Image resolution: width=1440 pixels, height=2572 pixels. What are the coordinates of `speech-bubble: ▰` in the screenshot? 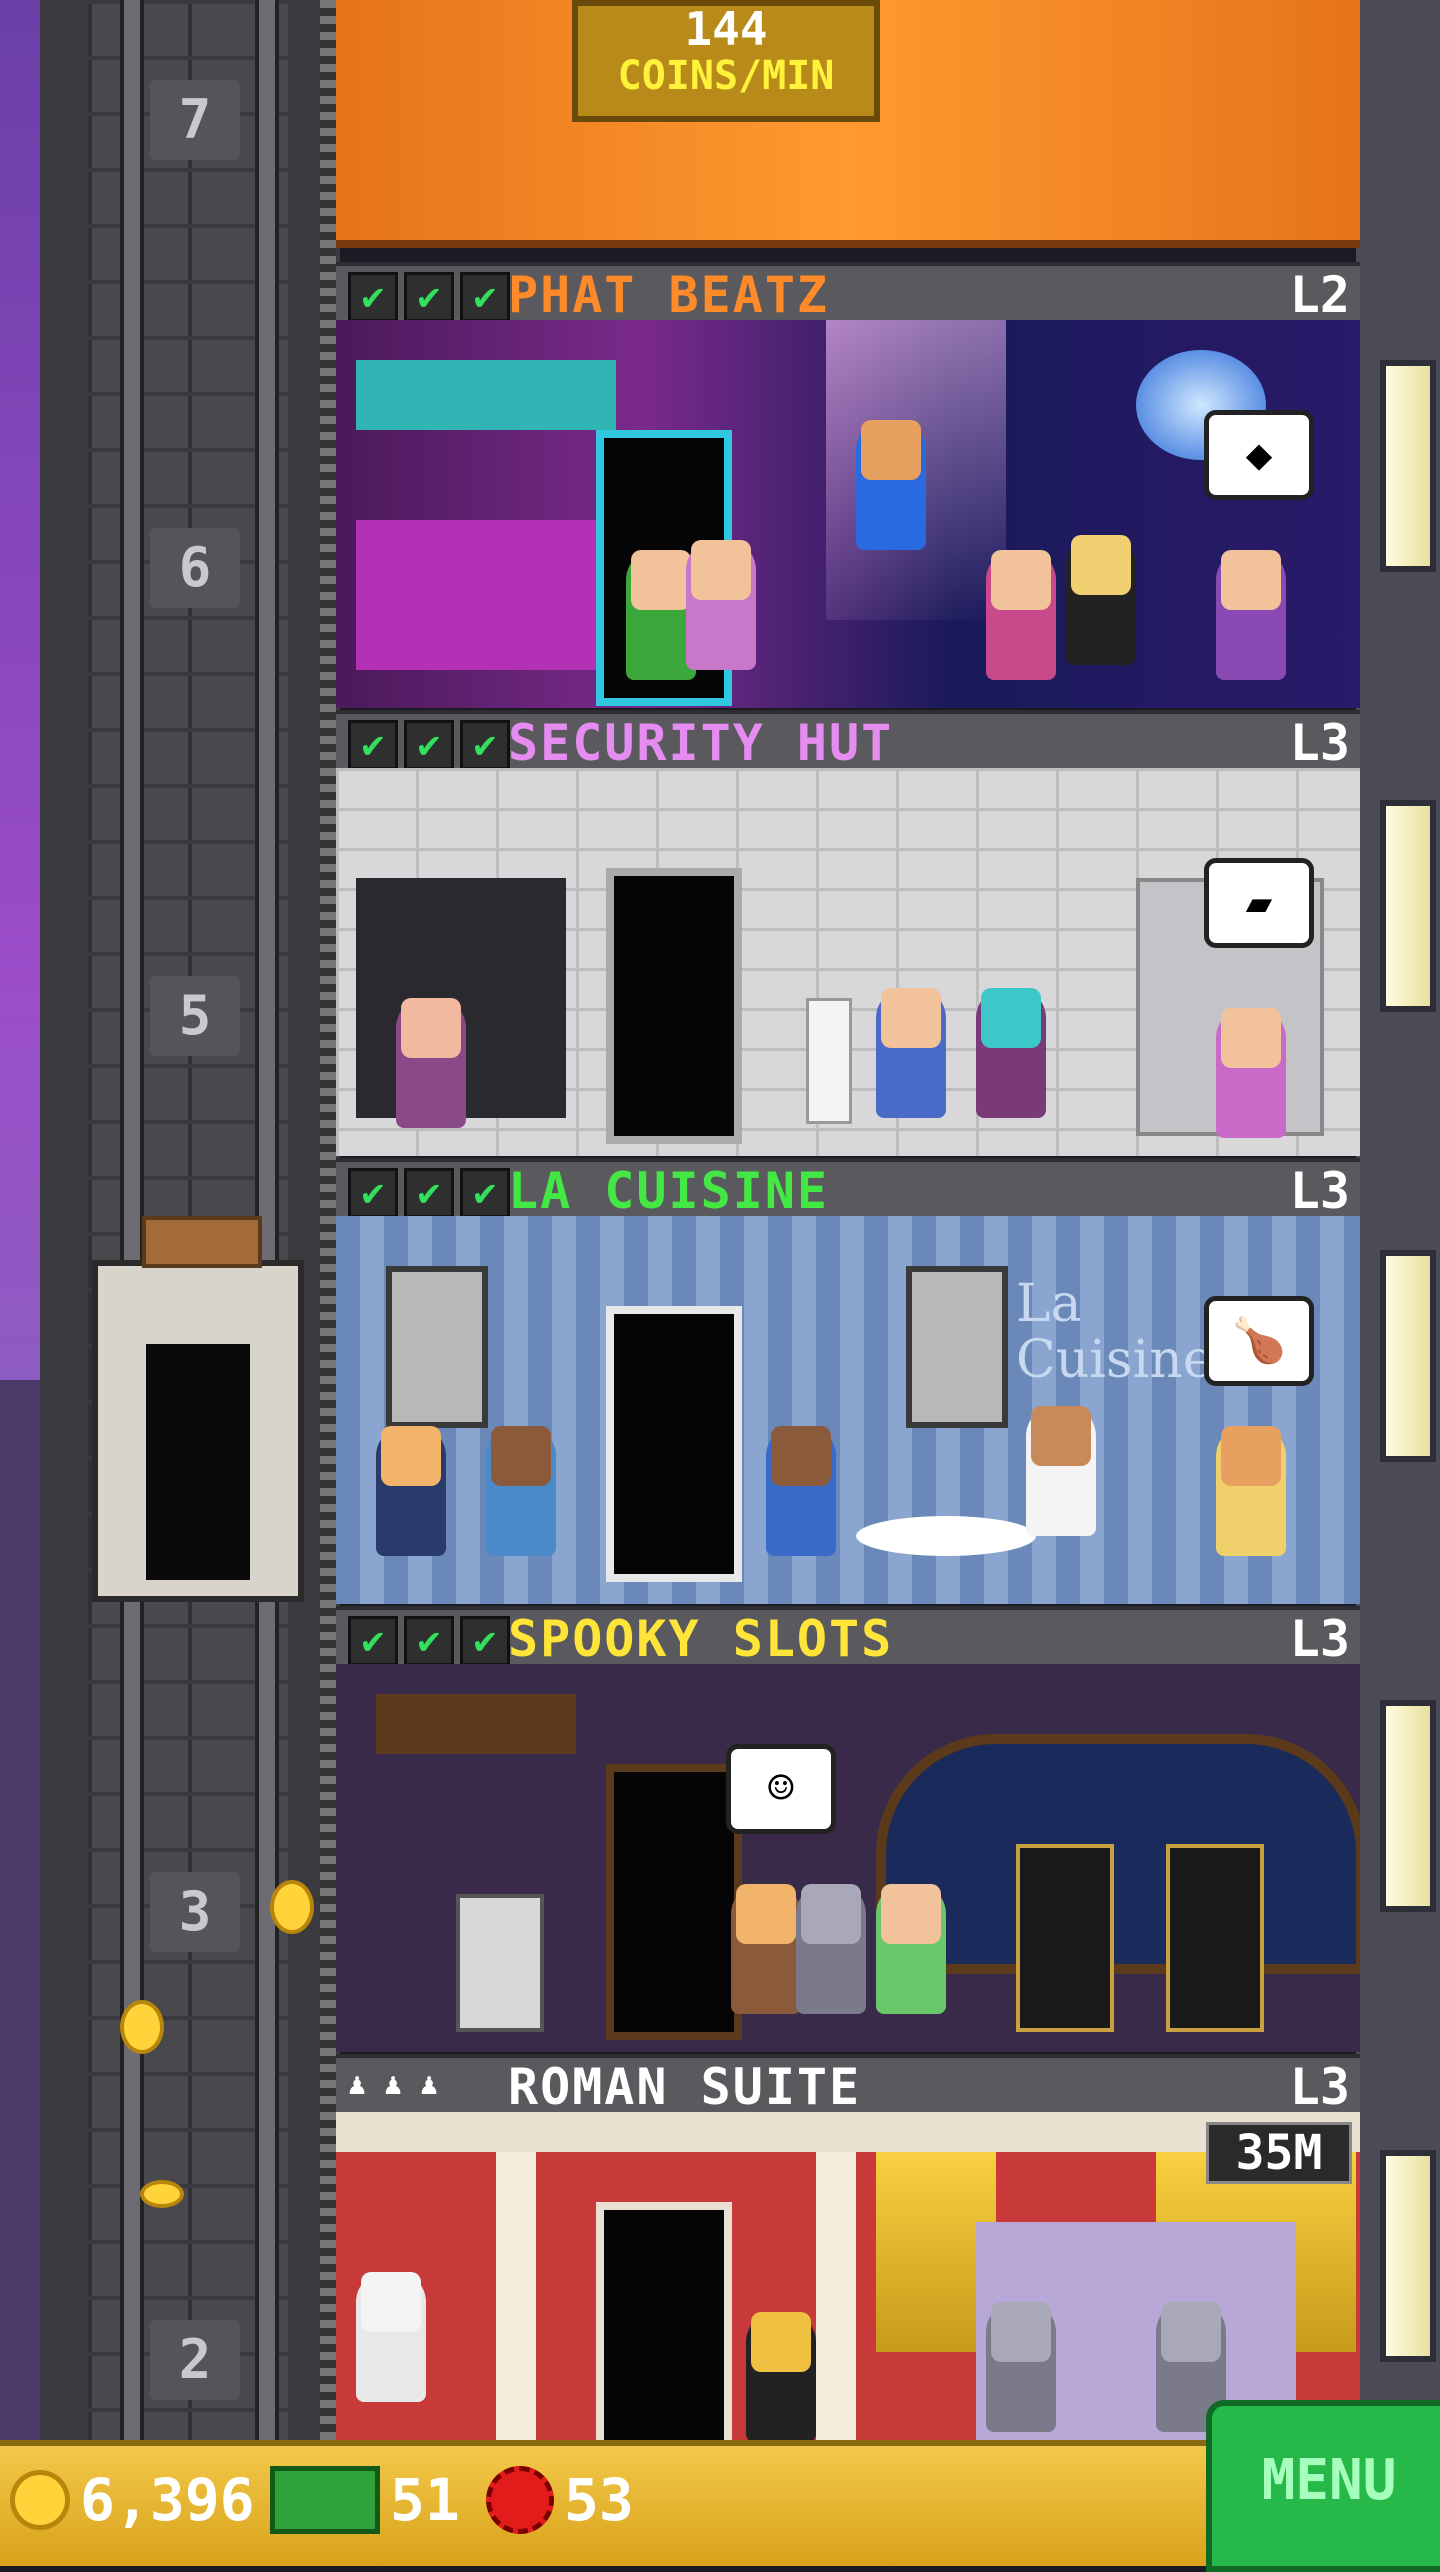 It's located at (1259, 903).